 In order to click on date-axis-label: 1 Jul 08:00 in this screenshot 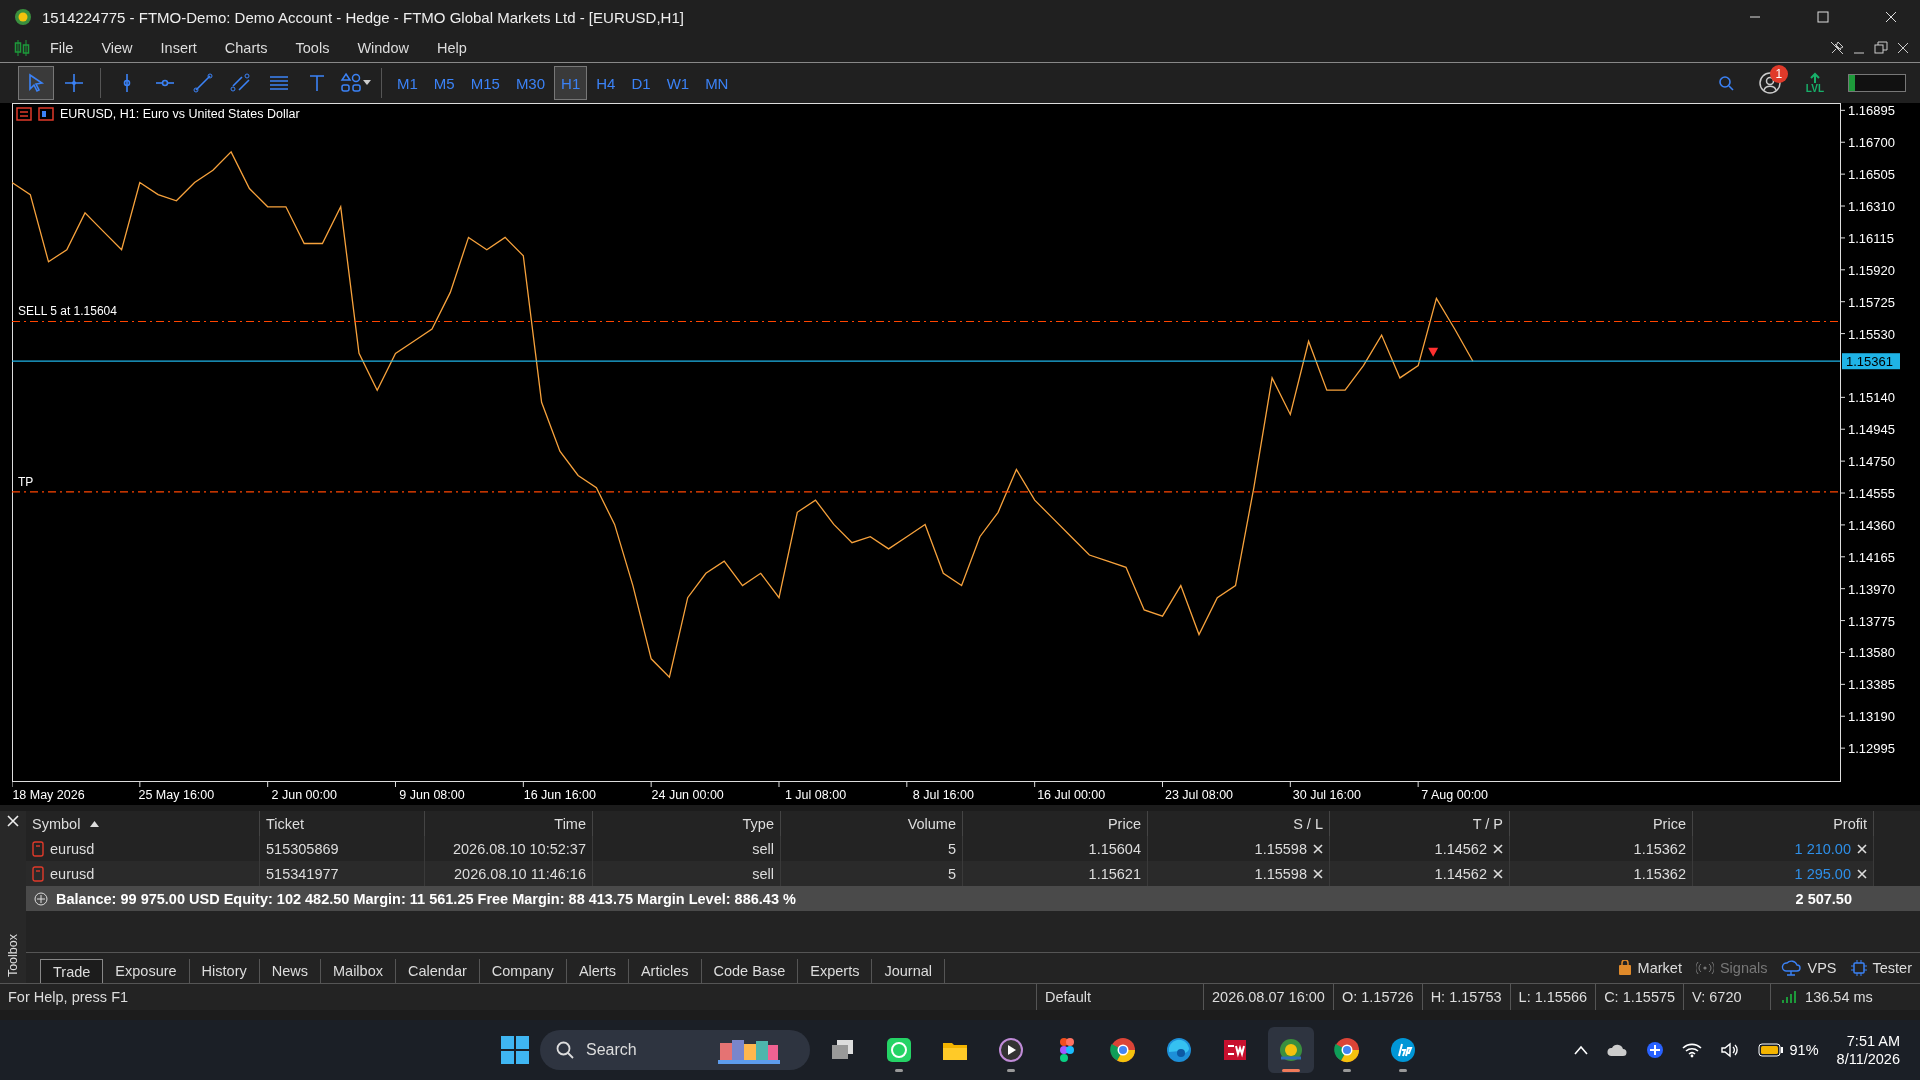, I will do `click(815, 795)`.